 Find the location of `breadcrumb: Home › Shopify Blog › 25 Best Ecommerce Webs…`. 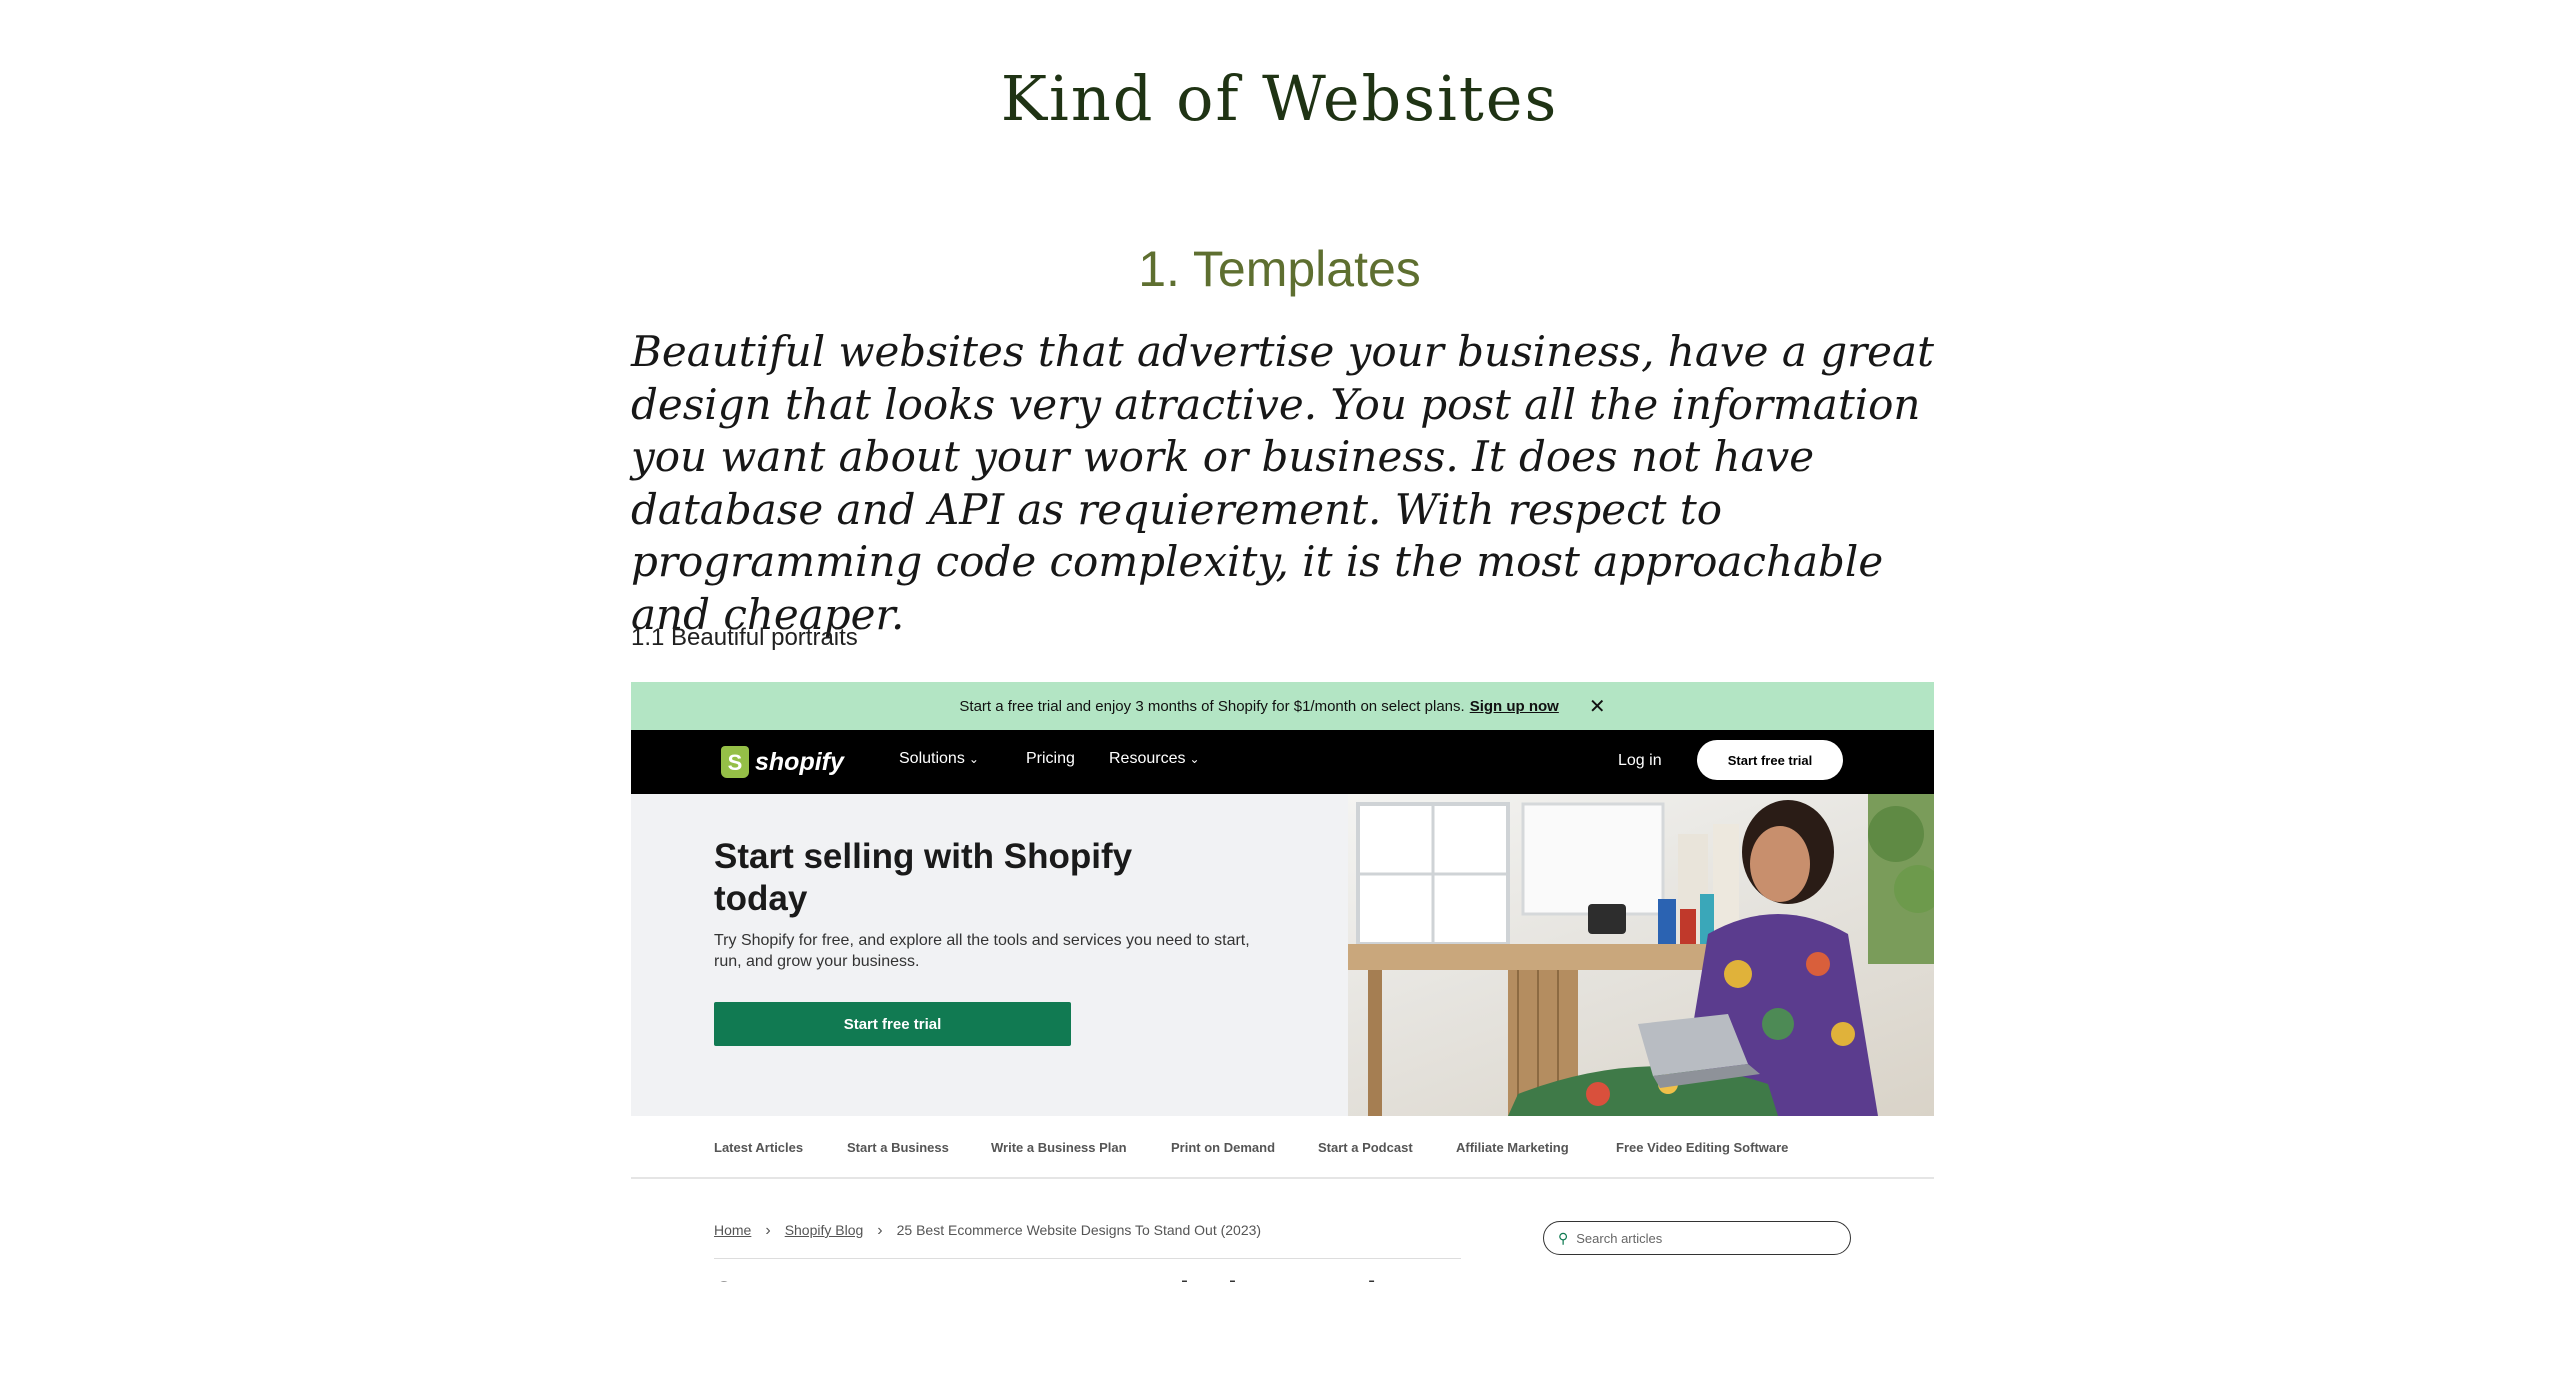

breadcrumb: Home › Shopify Blog › 25 Best Ecommerce Webs… is located at coordinates (987, 1231).